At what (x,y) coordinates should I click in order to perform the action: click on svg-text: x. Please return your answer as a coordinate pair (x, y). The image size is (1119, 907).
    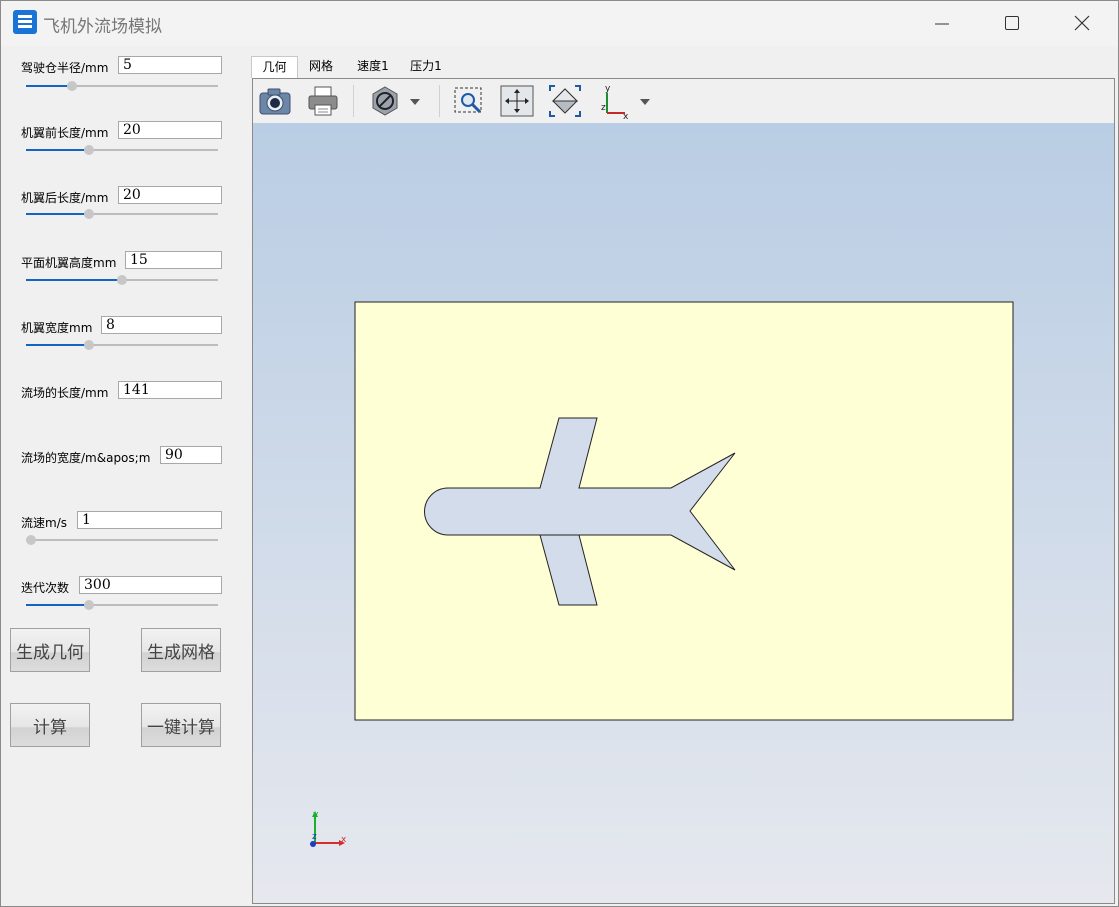
    Looking at the image, I should click on (626, 115).